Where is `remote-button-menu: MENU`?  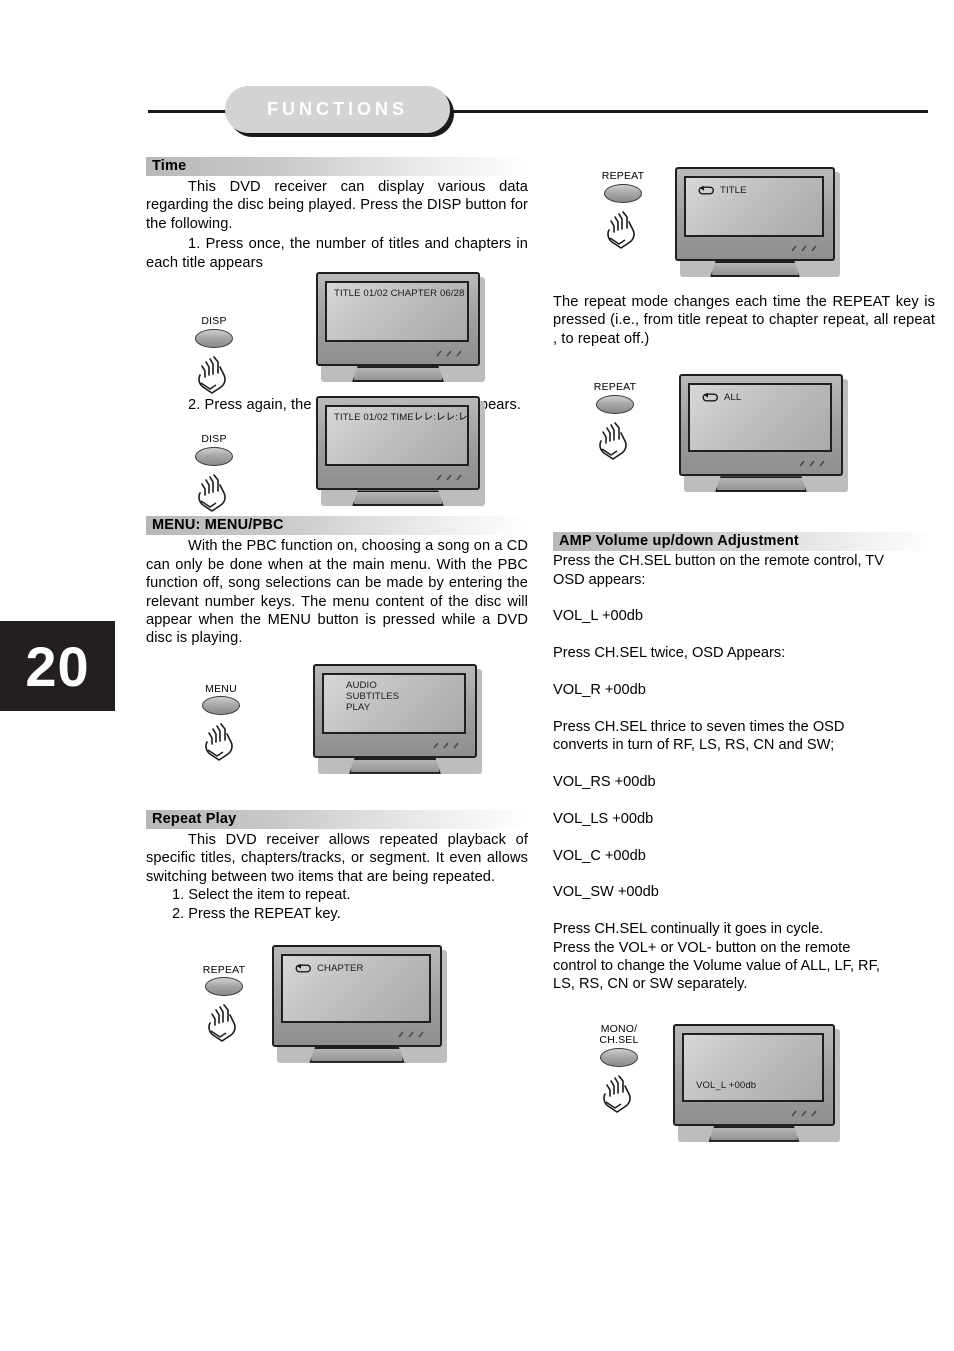
remote-button-menu: MENU is located at coordinates (221, 722).